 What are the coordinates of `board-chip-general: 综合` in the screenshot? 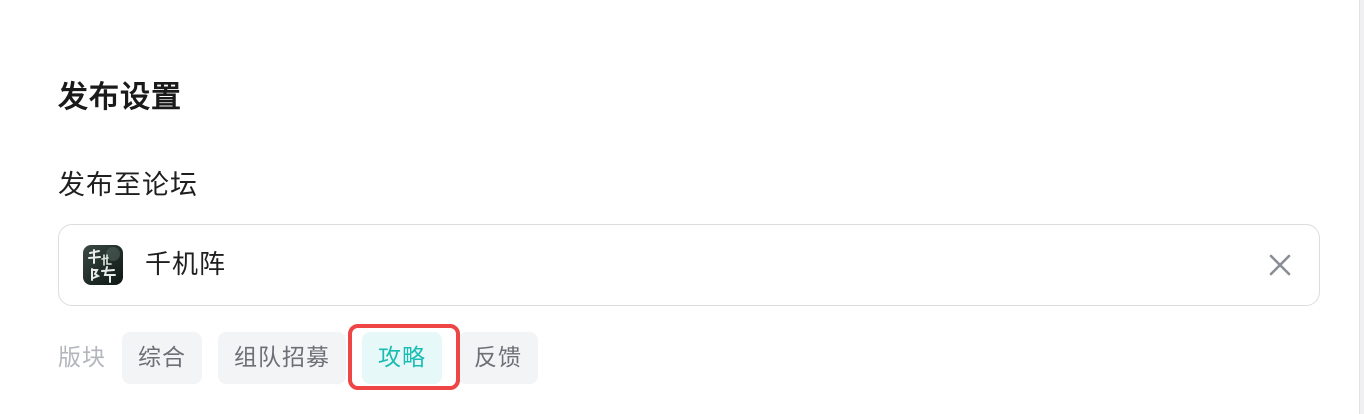 It's located at (162, 358).